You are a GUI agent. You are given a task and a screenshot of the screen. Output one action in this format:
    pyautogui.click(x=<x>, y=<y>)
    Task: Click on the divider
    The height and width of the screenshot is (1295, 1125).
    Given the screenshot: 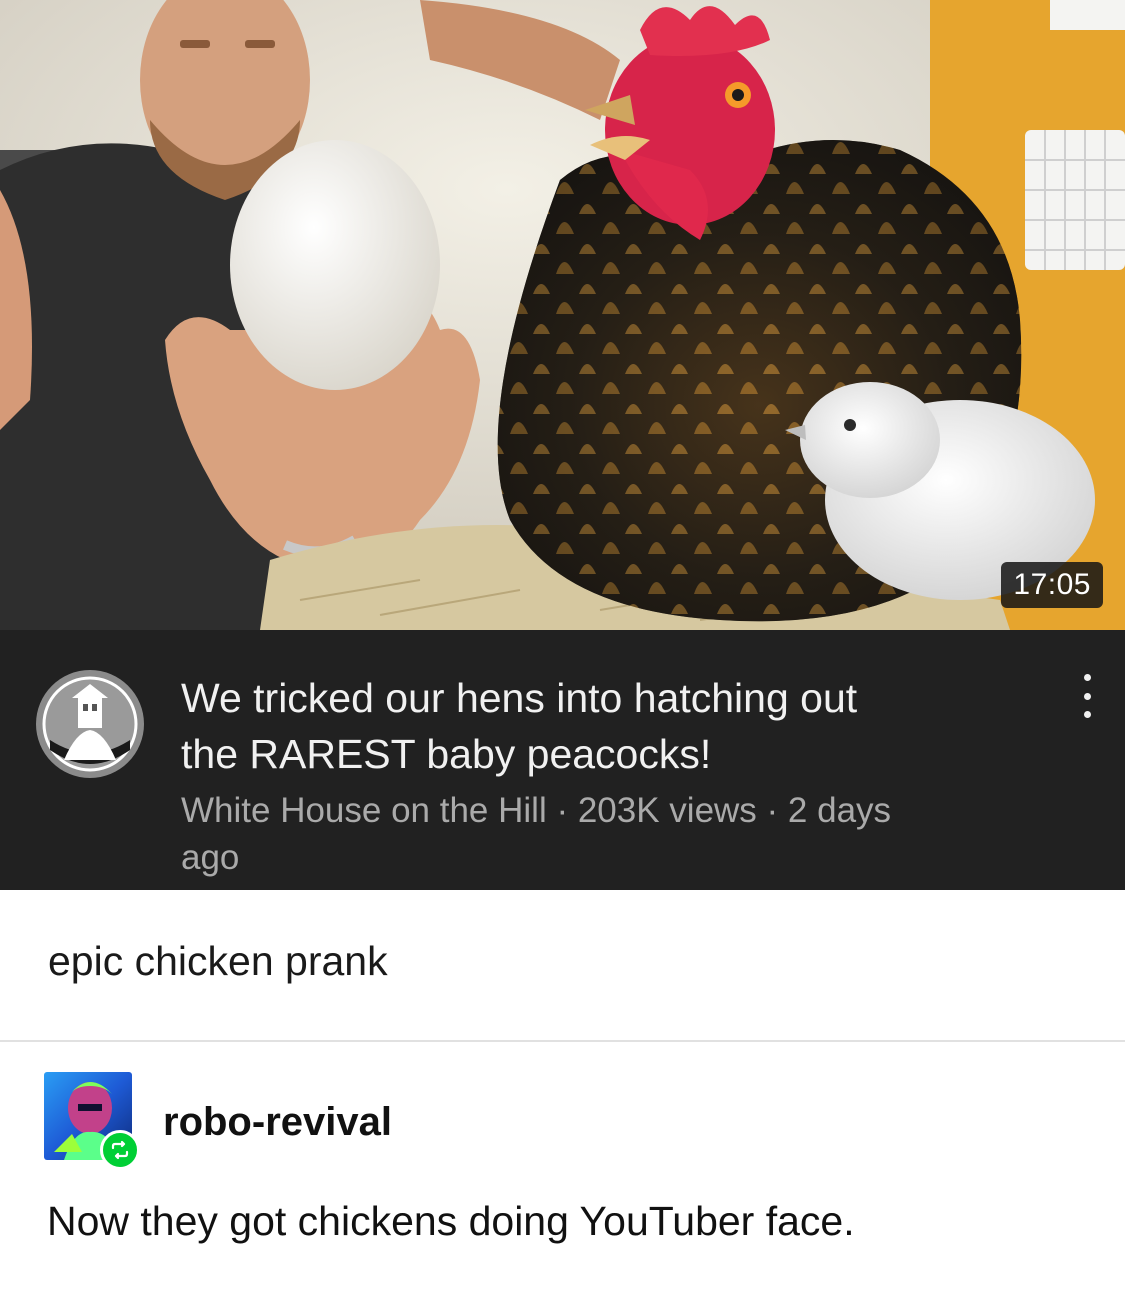 What is the action you would take?
    pyautogui.click(x=562, y=1041)
    